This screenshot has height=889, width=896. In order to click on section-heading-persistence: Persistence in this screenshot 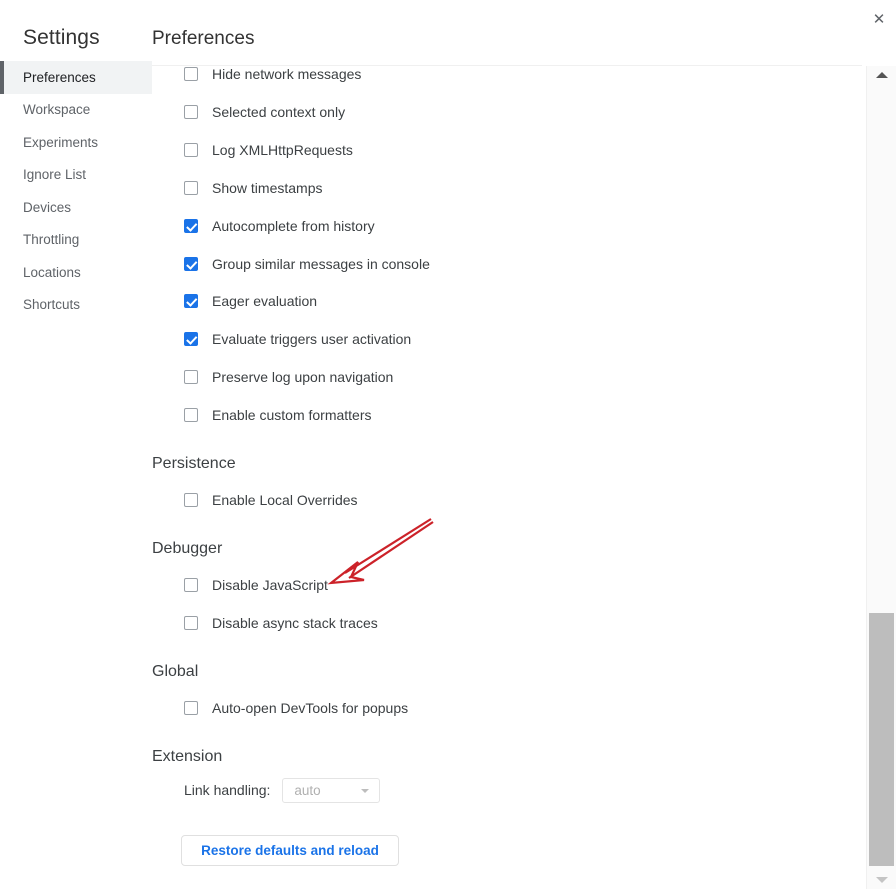, I will do `click(194, 463)`.